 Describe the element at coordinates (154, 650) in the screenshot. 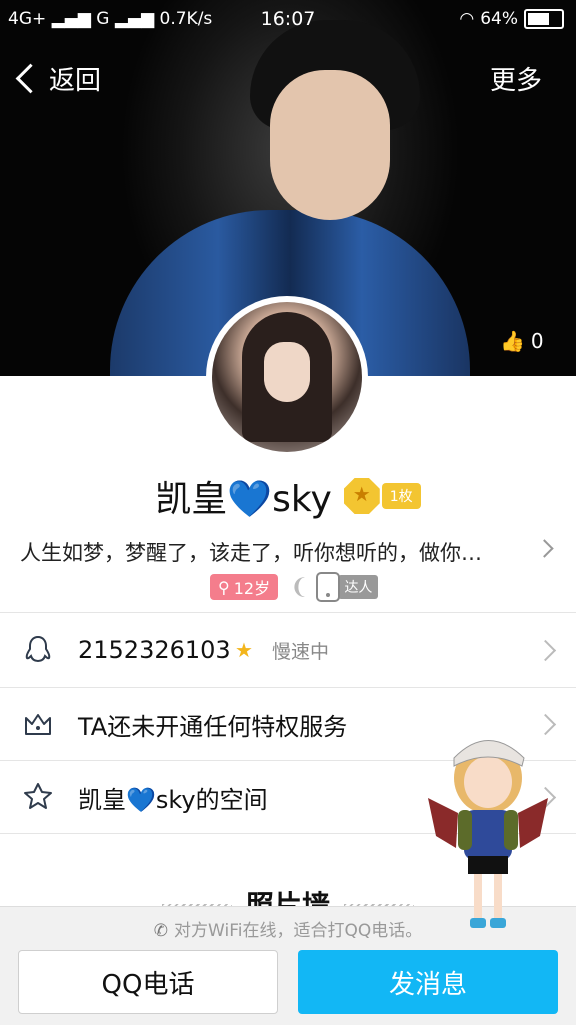

I see `qq-number: 2152326103` at that location.